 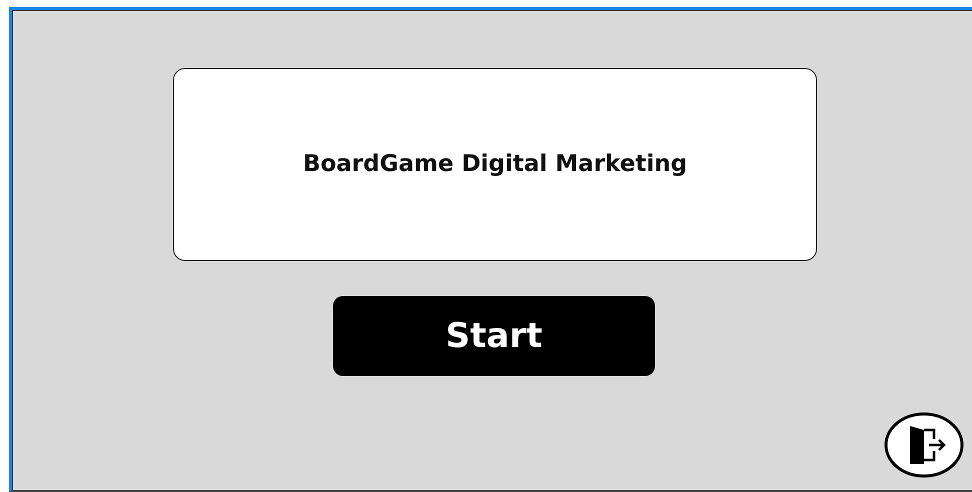 What do you see at coordinates (494, 336) in the screenshot?
I see `start-button: Start` at bounding box center [494, 336].